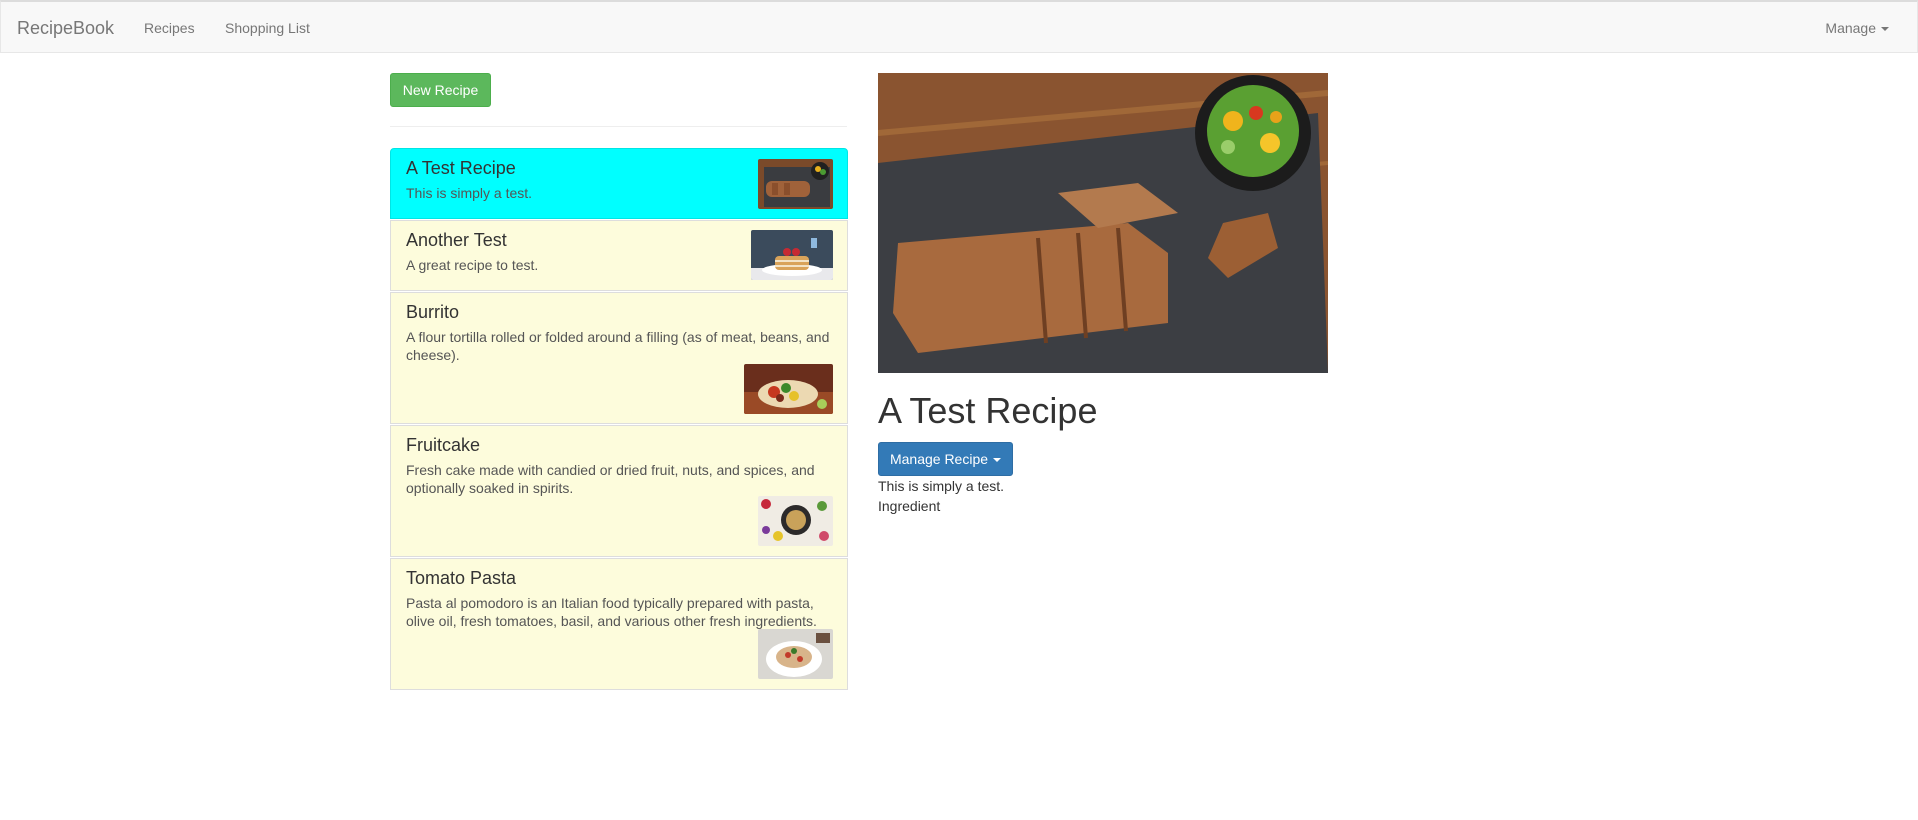  Describe the element at coordinates (433, 312) in the screenshot. I see `recipe-name: Burrito` at that location.